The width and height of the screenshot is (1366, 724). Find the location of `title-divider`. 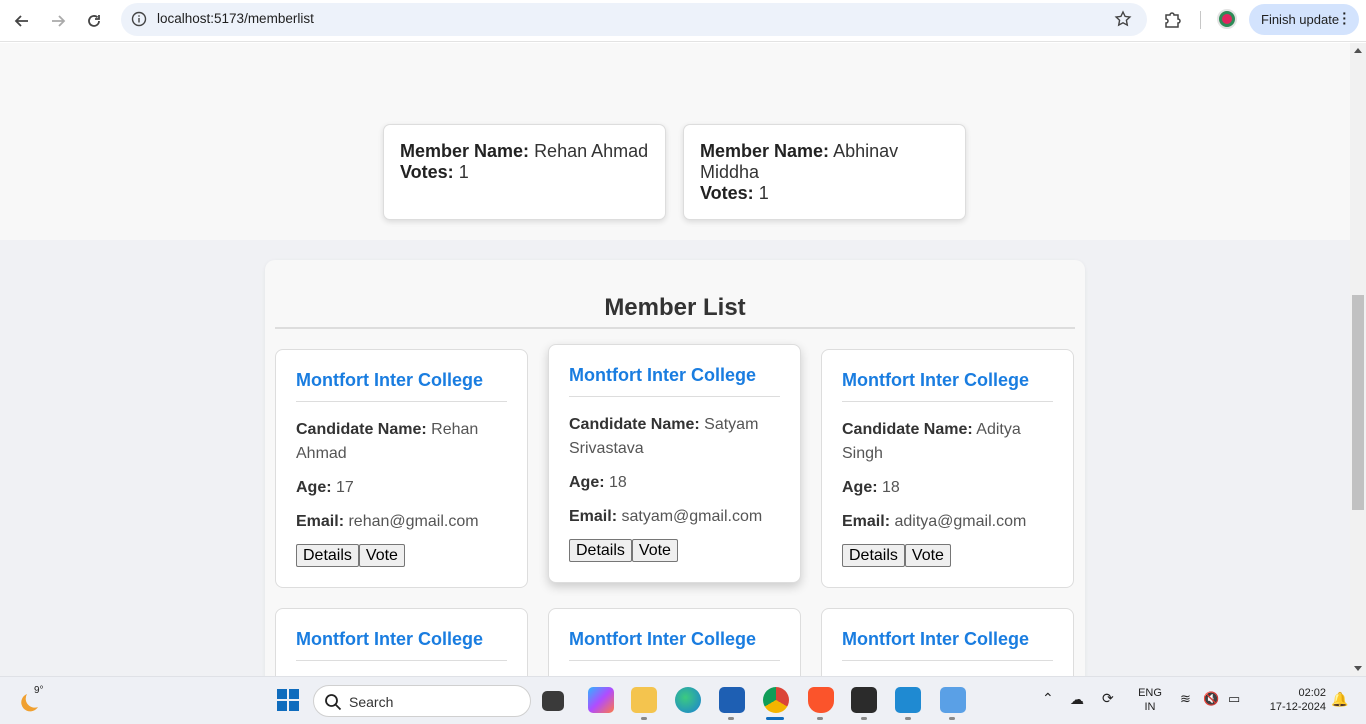

title-divider is located at coordinates (675, 328).